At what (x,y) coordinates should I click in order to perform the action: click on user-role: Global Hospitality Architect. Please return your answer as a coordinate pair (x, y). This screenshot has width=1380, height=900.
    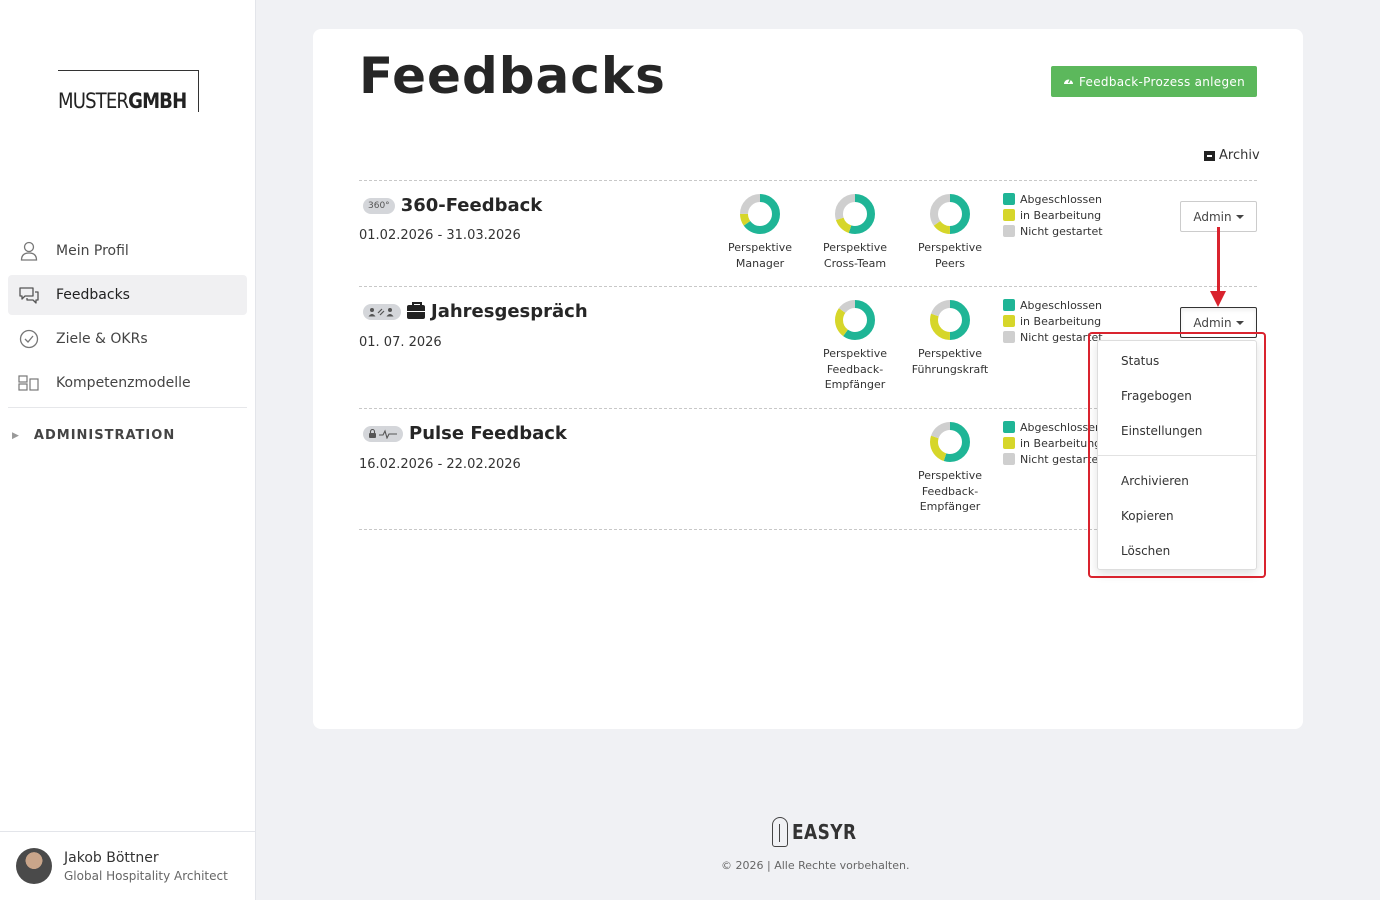
    Looking at the image, I should click on (146, 876).